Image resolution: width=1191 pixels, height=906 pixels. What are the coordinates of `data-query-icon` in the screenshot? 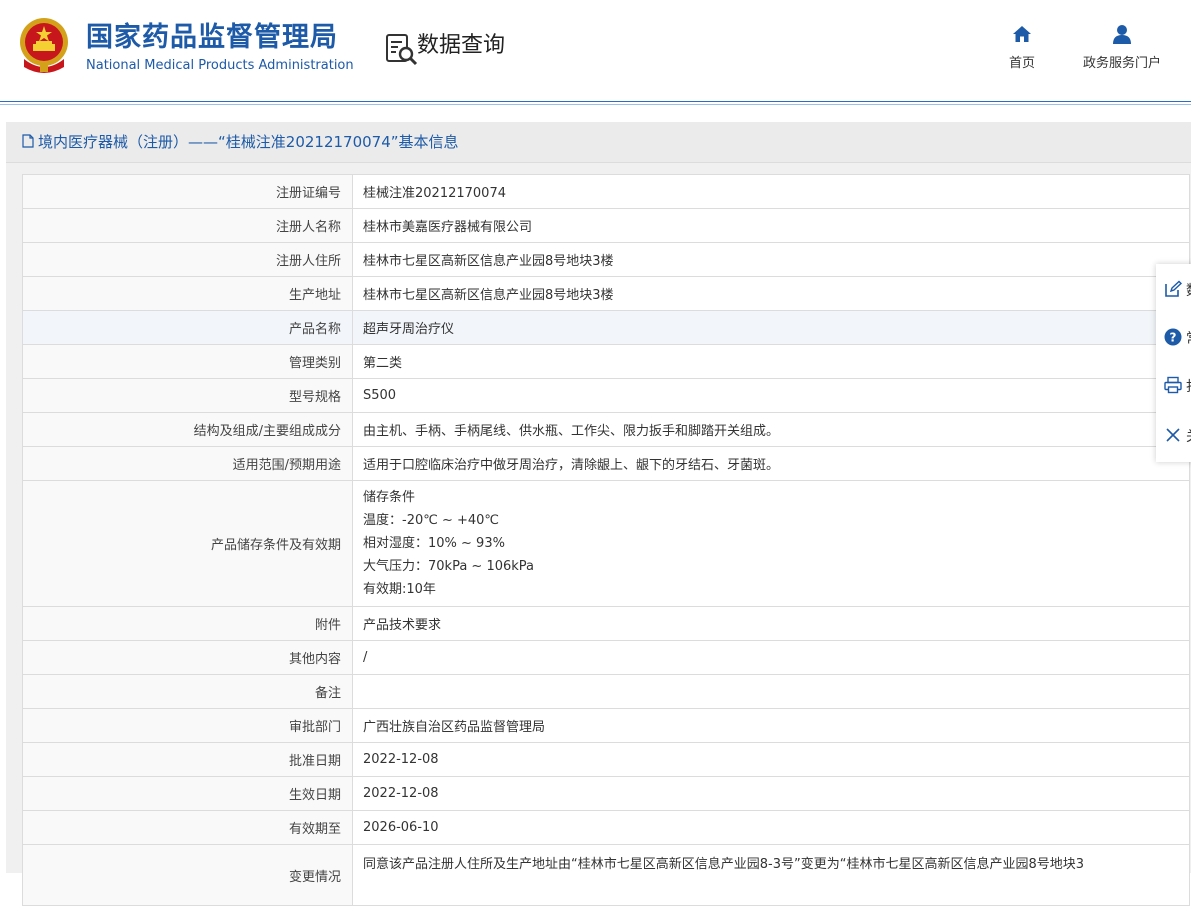 It's located at (402, 50).